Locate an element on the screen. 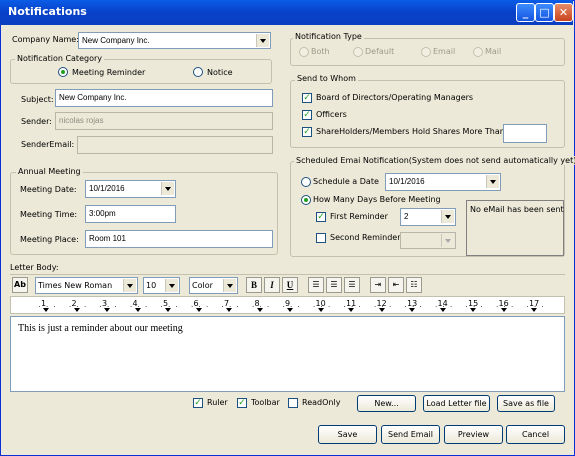 This screenshot has height=456, width=575. align-center-button: ☰ is located at coordinates (334, 285).